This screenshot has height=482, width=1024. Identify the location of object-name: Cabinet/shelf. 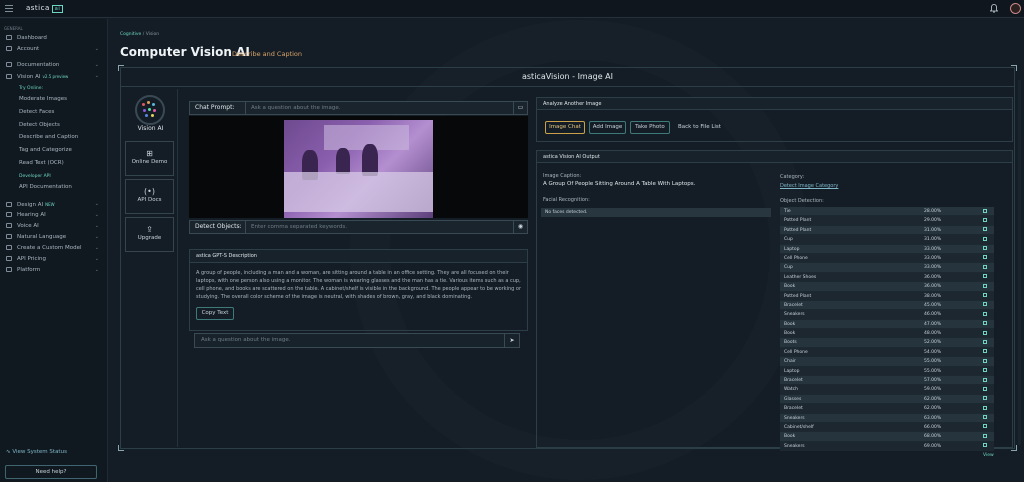
(799, 427).